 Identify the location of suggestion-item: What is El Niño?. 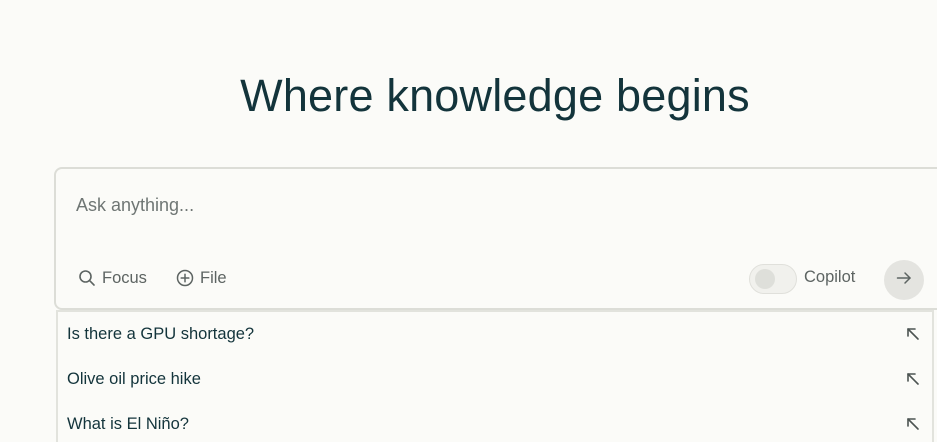
(495, 423).